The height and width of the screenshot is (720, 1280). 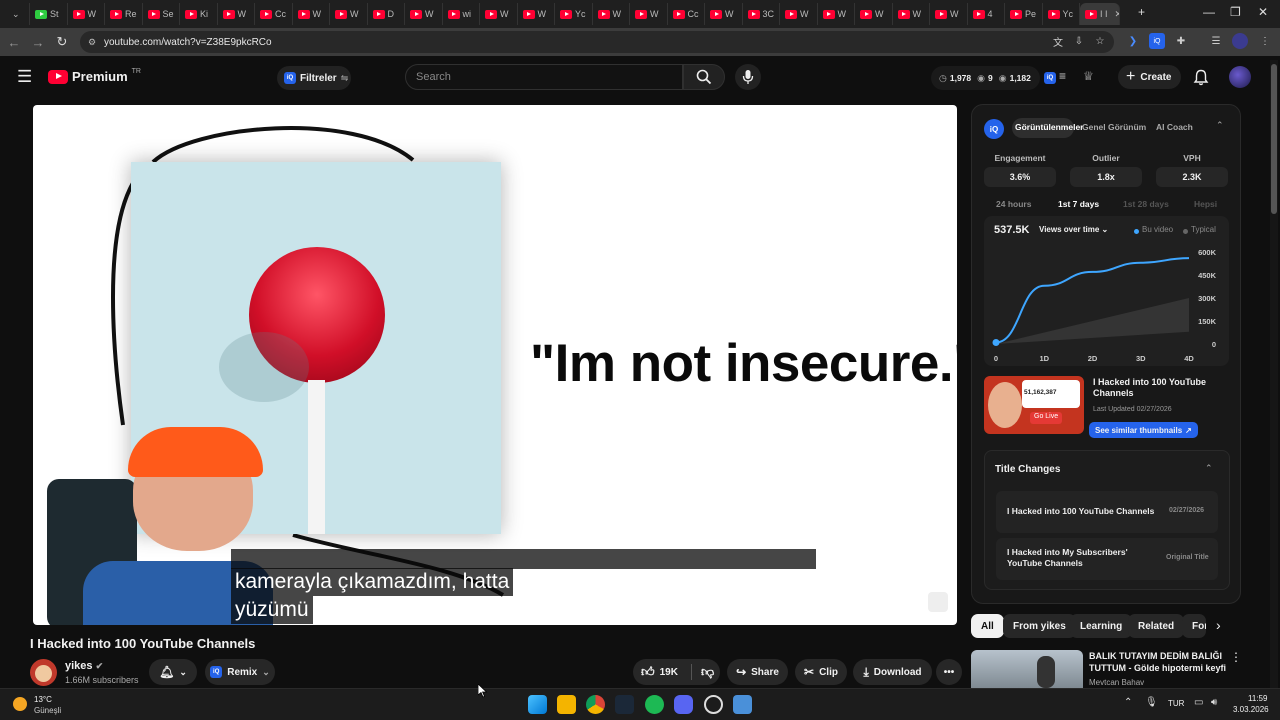 What do you see at coordinates (1013, 204) in the screenshot?
I see `period-24h: 24 hours` at bounding box center [1013, 204].